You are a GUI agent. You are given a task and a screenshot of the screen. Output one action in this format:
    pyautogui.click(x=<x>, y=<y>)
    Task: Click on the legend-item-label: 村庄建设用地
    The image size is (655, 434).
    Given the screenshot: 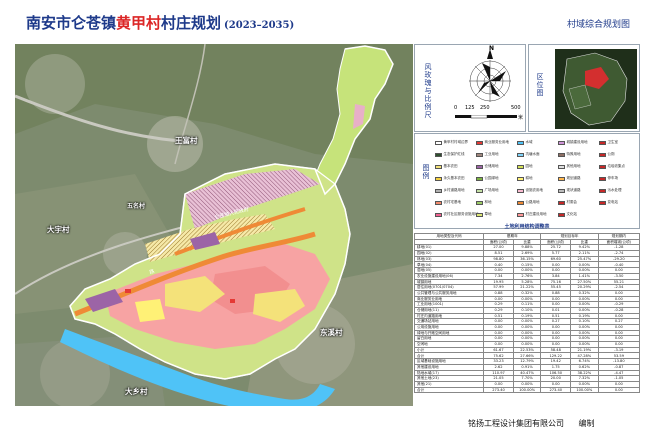 What is the action you would take?
    pyautogui.click(x=536, y=214)
    